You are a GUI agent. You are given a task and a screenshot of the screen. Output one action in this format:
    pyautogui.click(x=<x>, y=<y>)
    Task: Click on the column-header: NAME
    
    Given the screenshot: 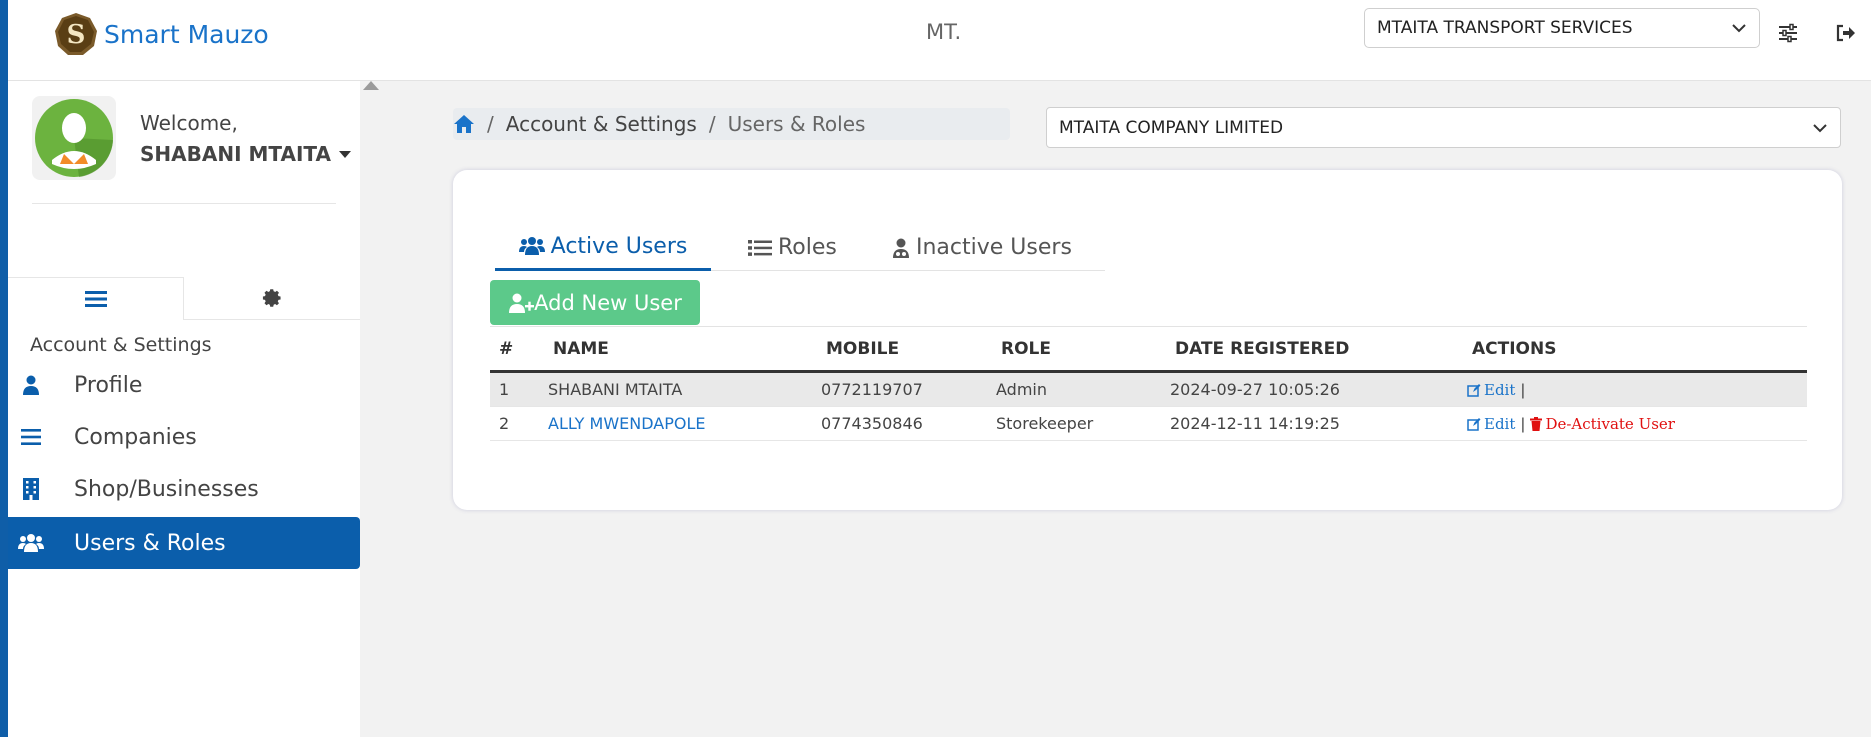 What is the action you would take?
    pyautogui.click(x=581, y=348)
    